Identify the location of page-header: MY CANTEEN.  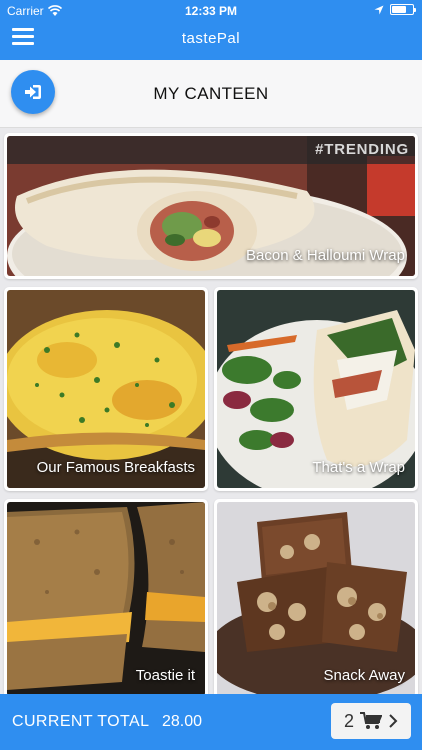
(211, 94).